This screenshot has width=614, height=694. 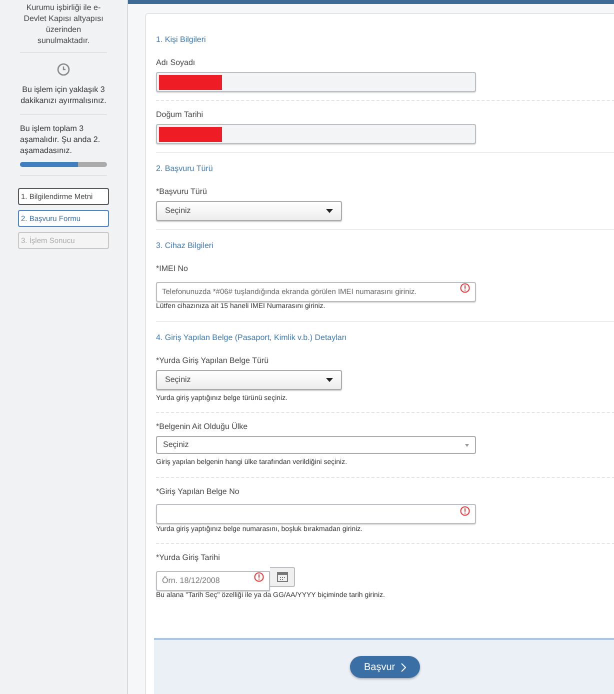 I want to click on text-field, so click(x=316, y=514).